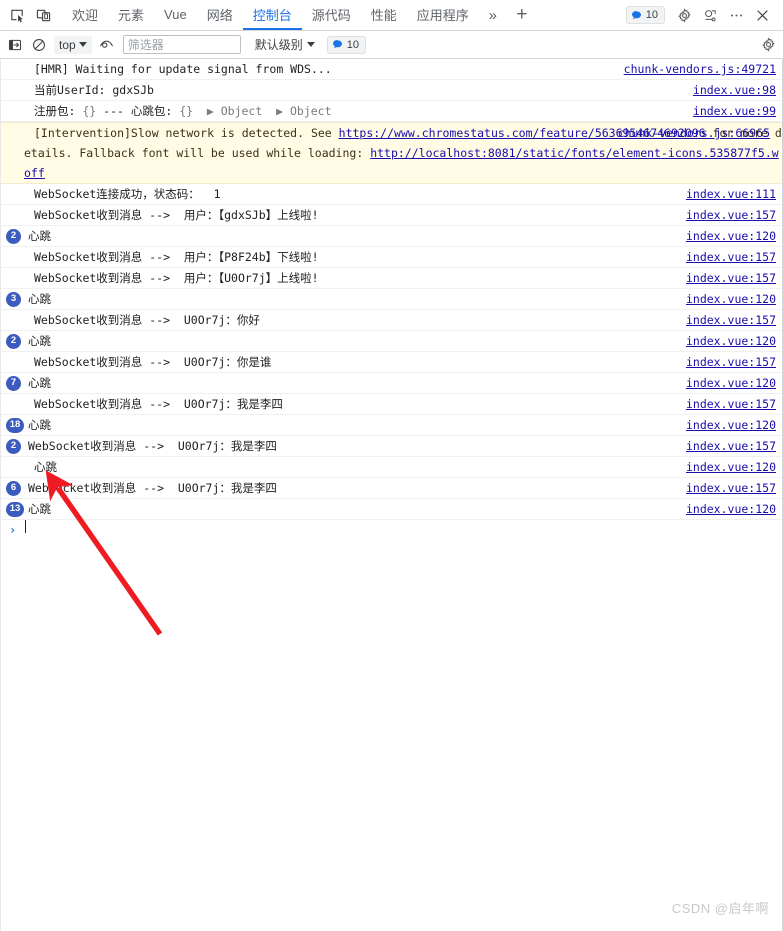 This screenshot has height=931, width=783. I want to click on console-message-text: WebSocket连接成功，状态码： 1, so click(122, 194).